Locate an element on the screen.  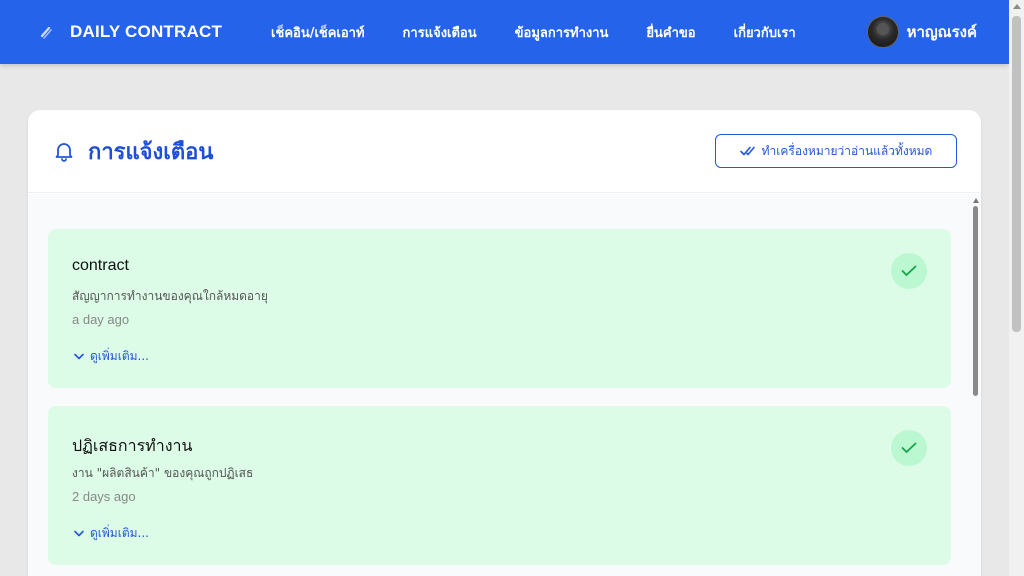
list-scrollbar-thumb is located at coordinates (975, 301).